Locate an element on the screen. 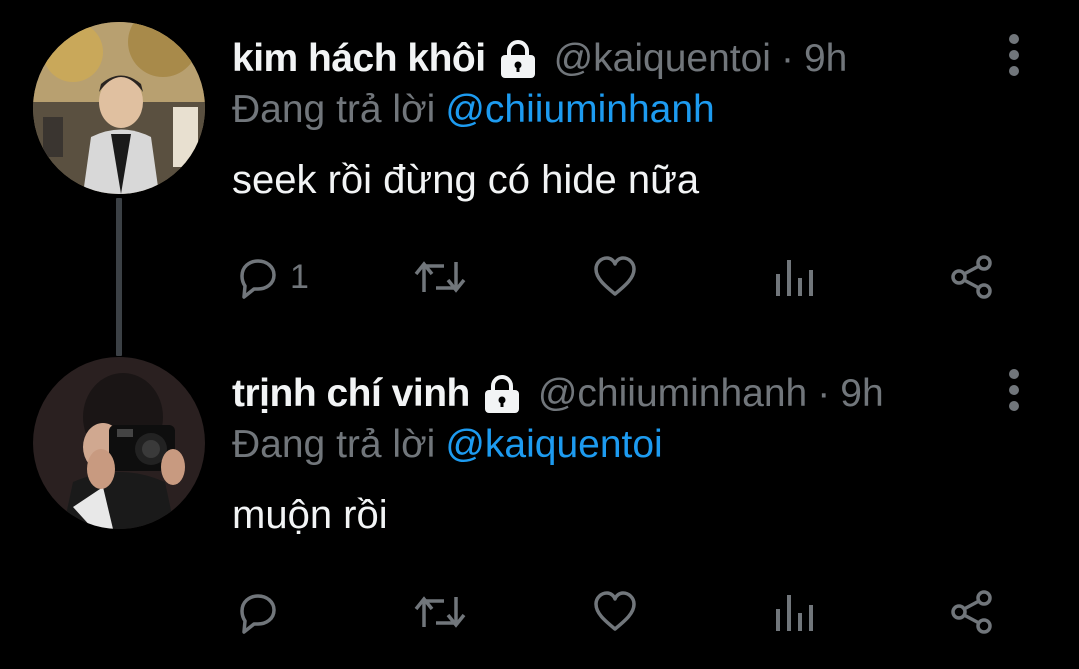 This screenshot has height=669, width=1079. reply-button is located at coordinates (261, 612).